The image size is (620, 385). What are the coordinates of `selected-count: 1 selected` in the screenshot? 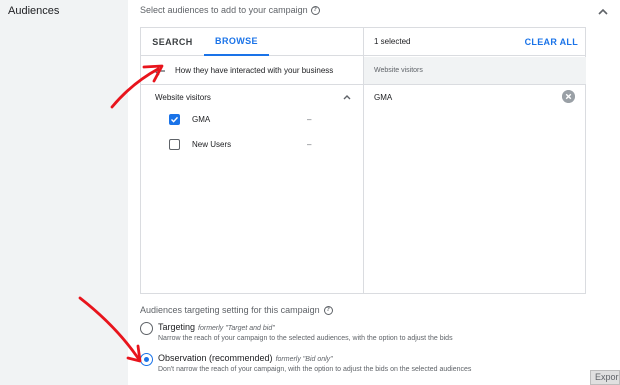 It's located at (392, 41).